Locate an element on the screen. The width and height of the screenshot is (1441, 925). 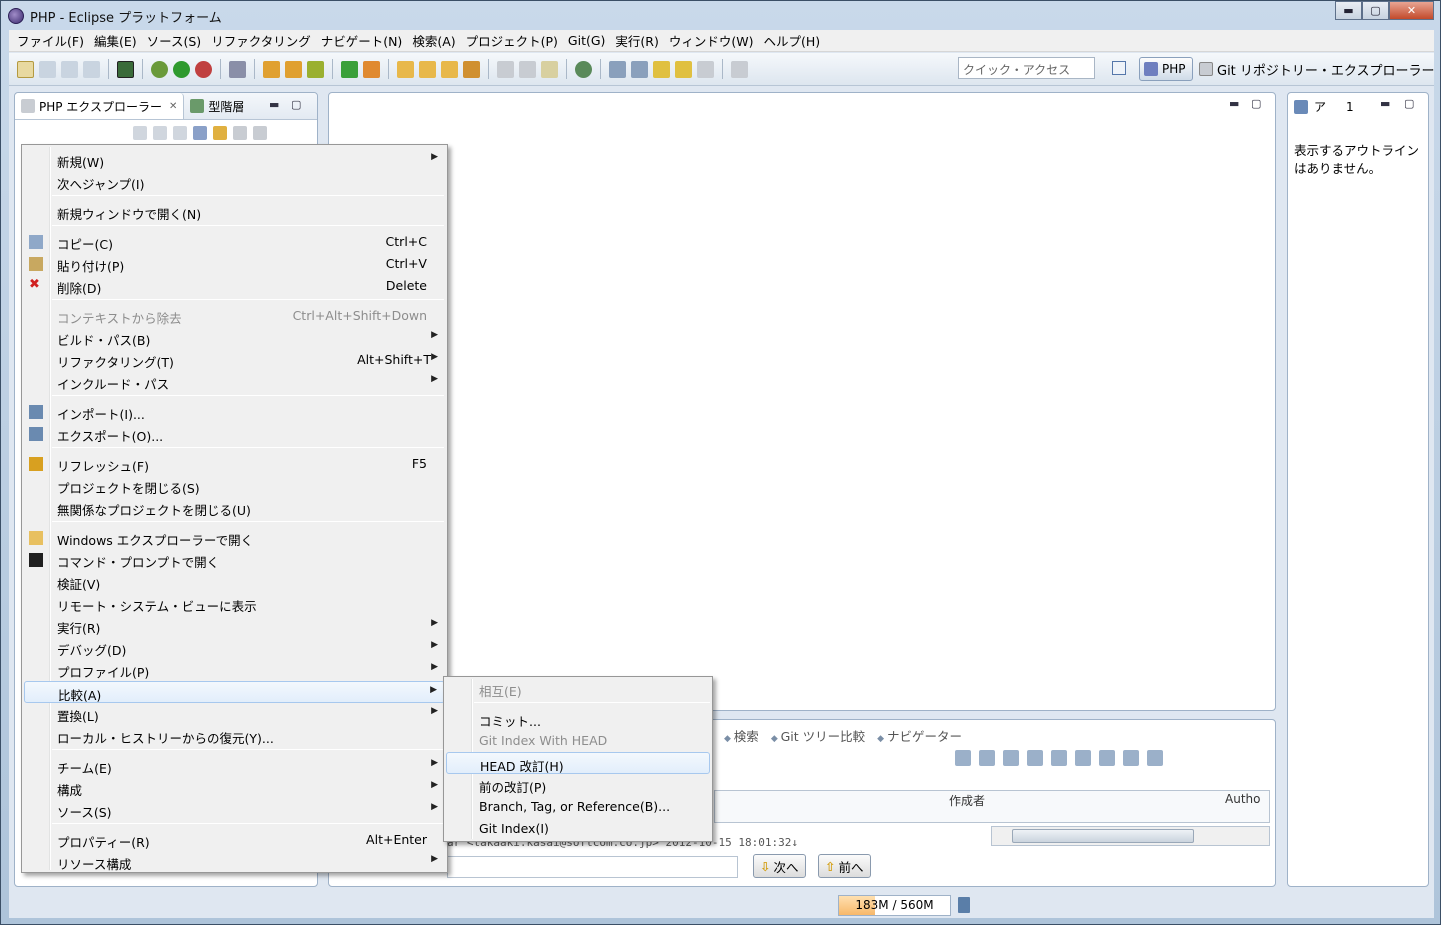
context-menu-item: チーム(E) ▶ is located at coordinates (234, 766).